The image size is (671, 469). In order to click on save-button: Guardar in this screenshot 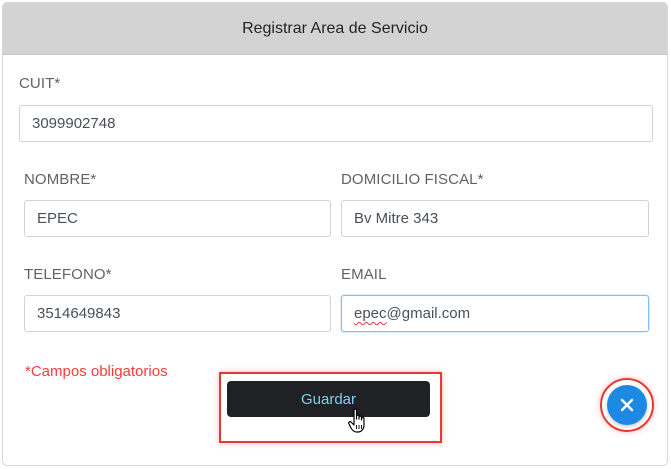, I will do `click(328, 399)`.